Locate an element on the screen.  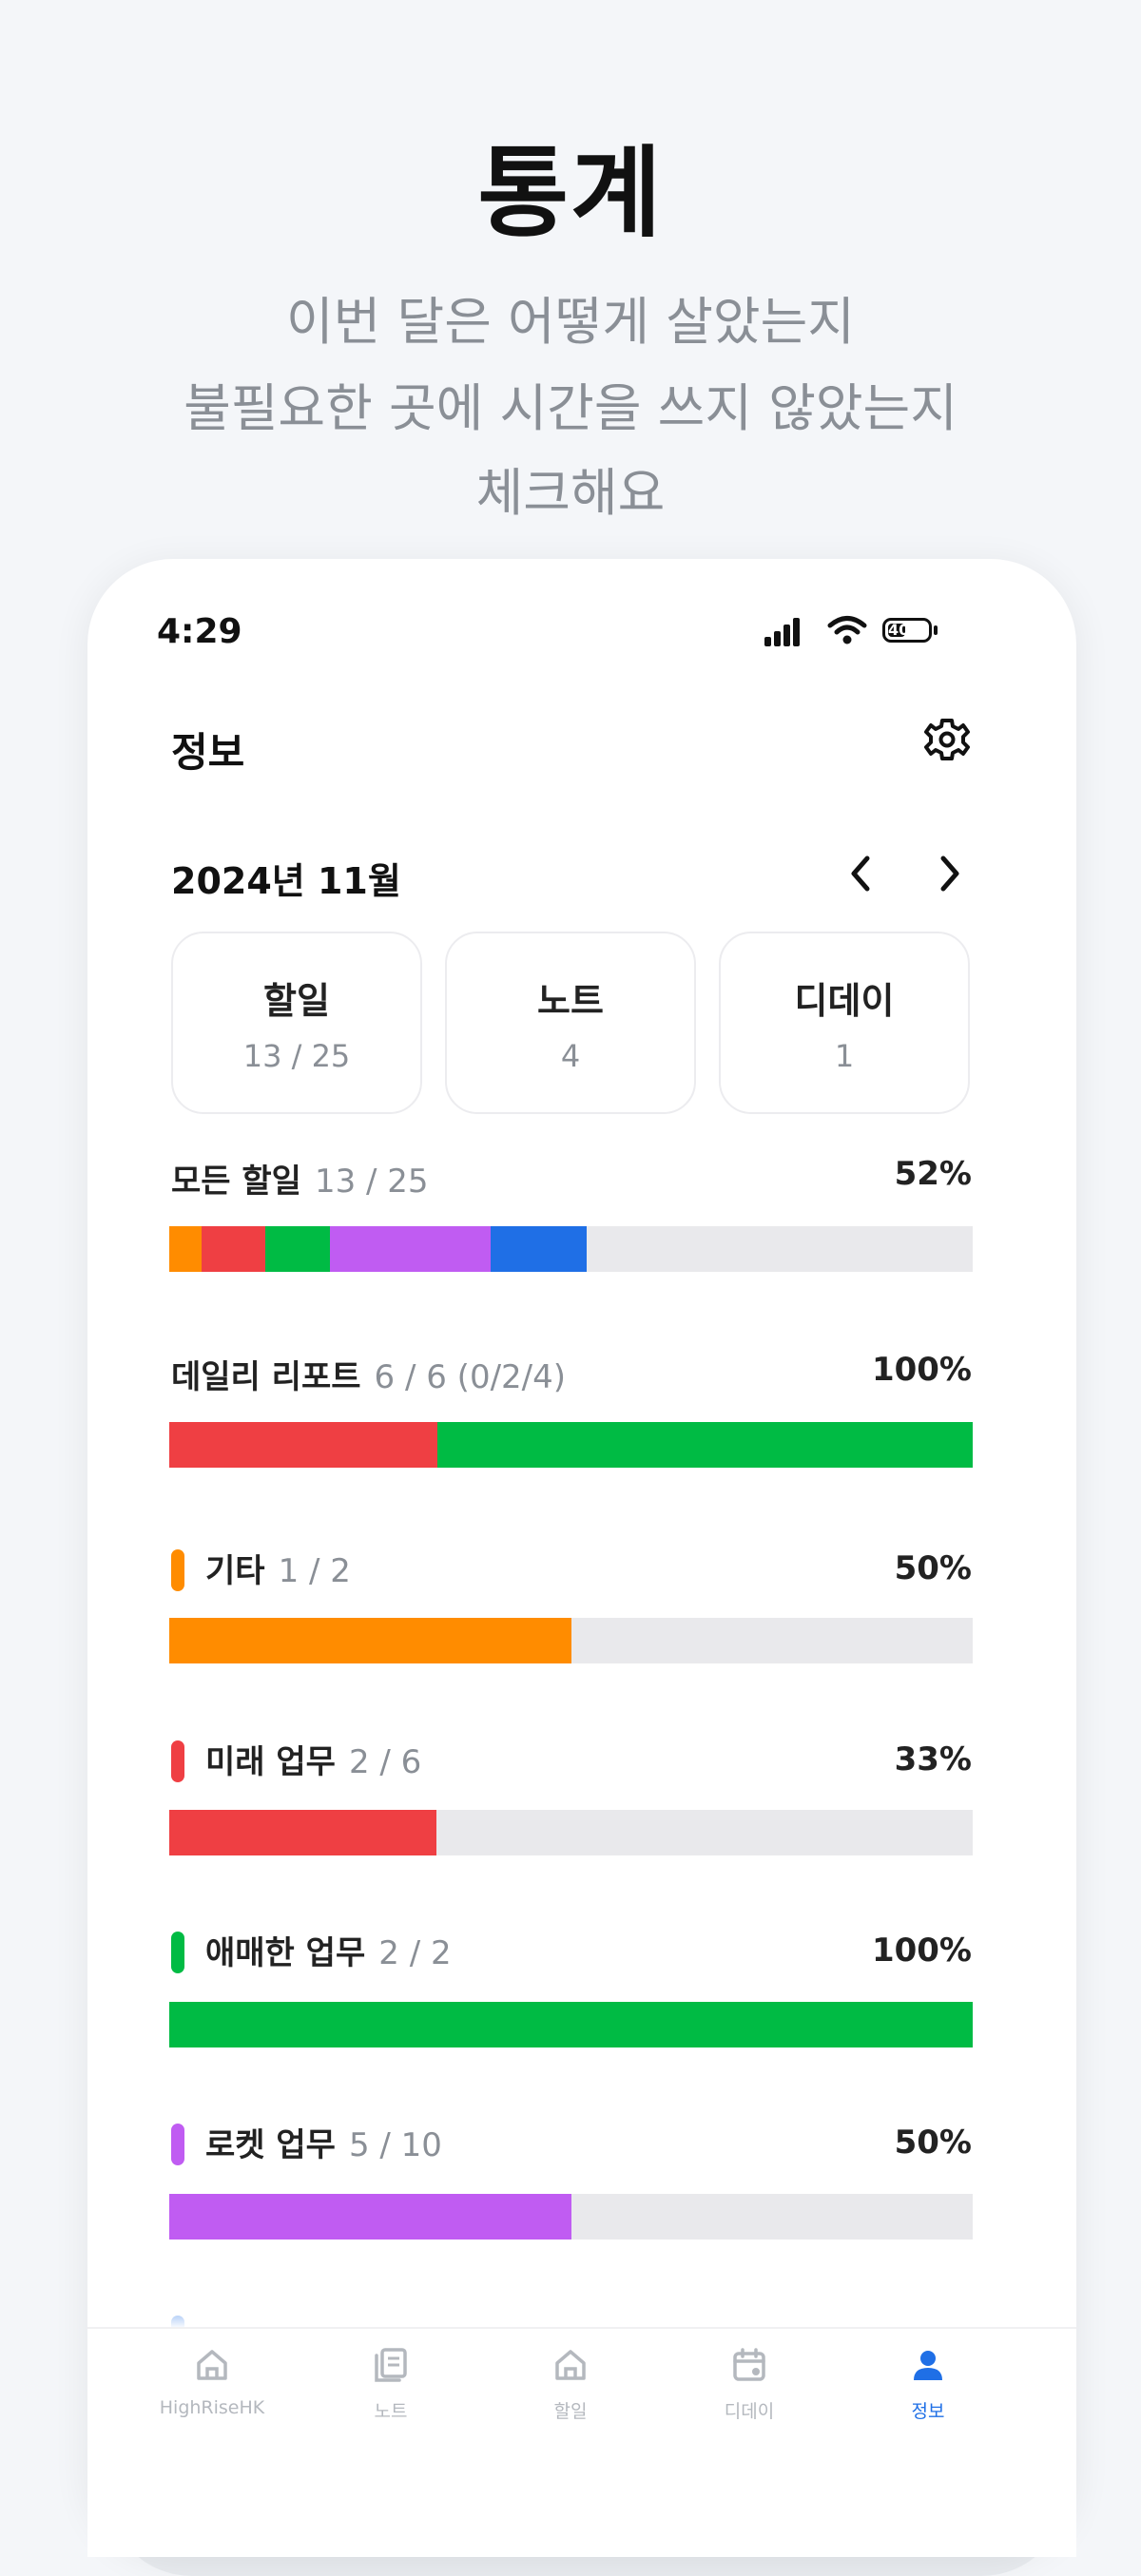
tab-notes: 노트 is located at coordinates (390, 2384).